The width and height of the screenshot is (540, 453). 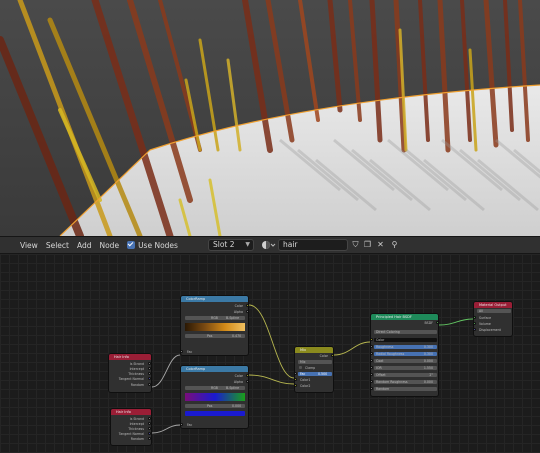 I want to click on output-bsdf: BSDF, so click(x=428, y=323).